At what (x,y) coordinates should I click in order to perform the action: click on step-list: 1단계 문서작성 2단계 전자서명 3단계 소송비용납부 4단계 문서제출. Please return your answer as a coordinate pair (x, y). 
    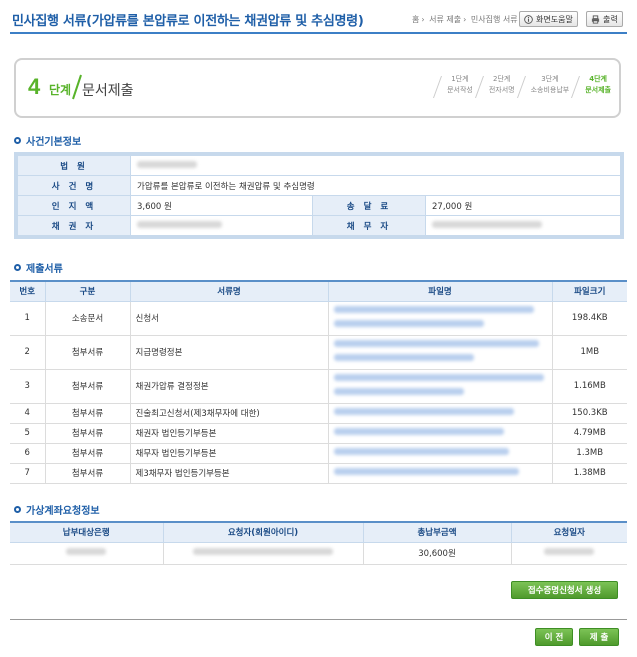
    Looking at the image, I should click on (521, 85).